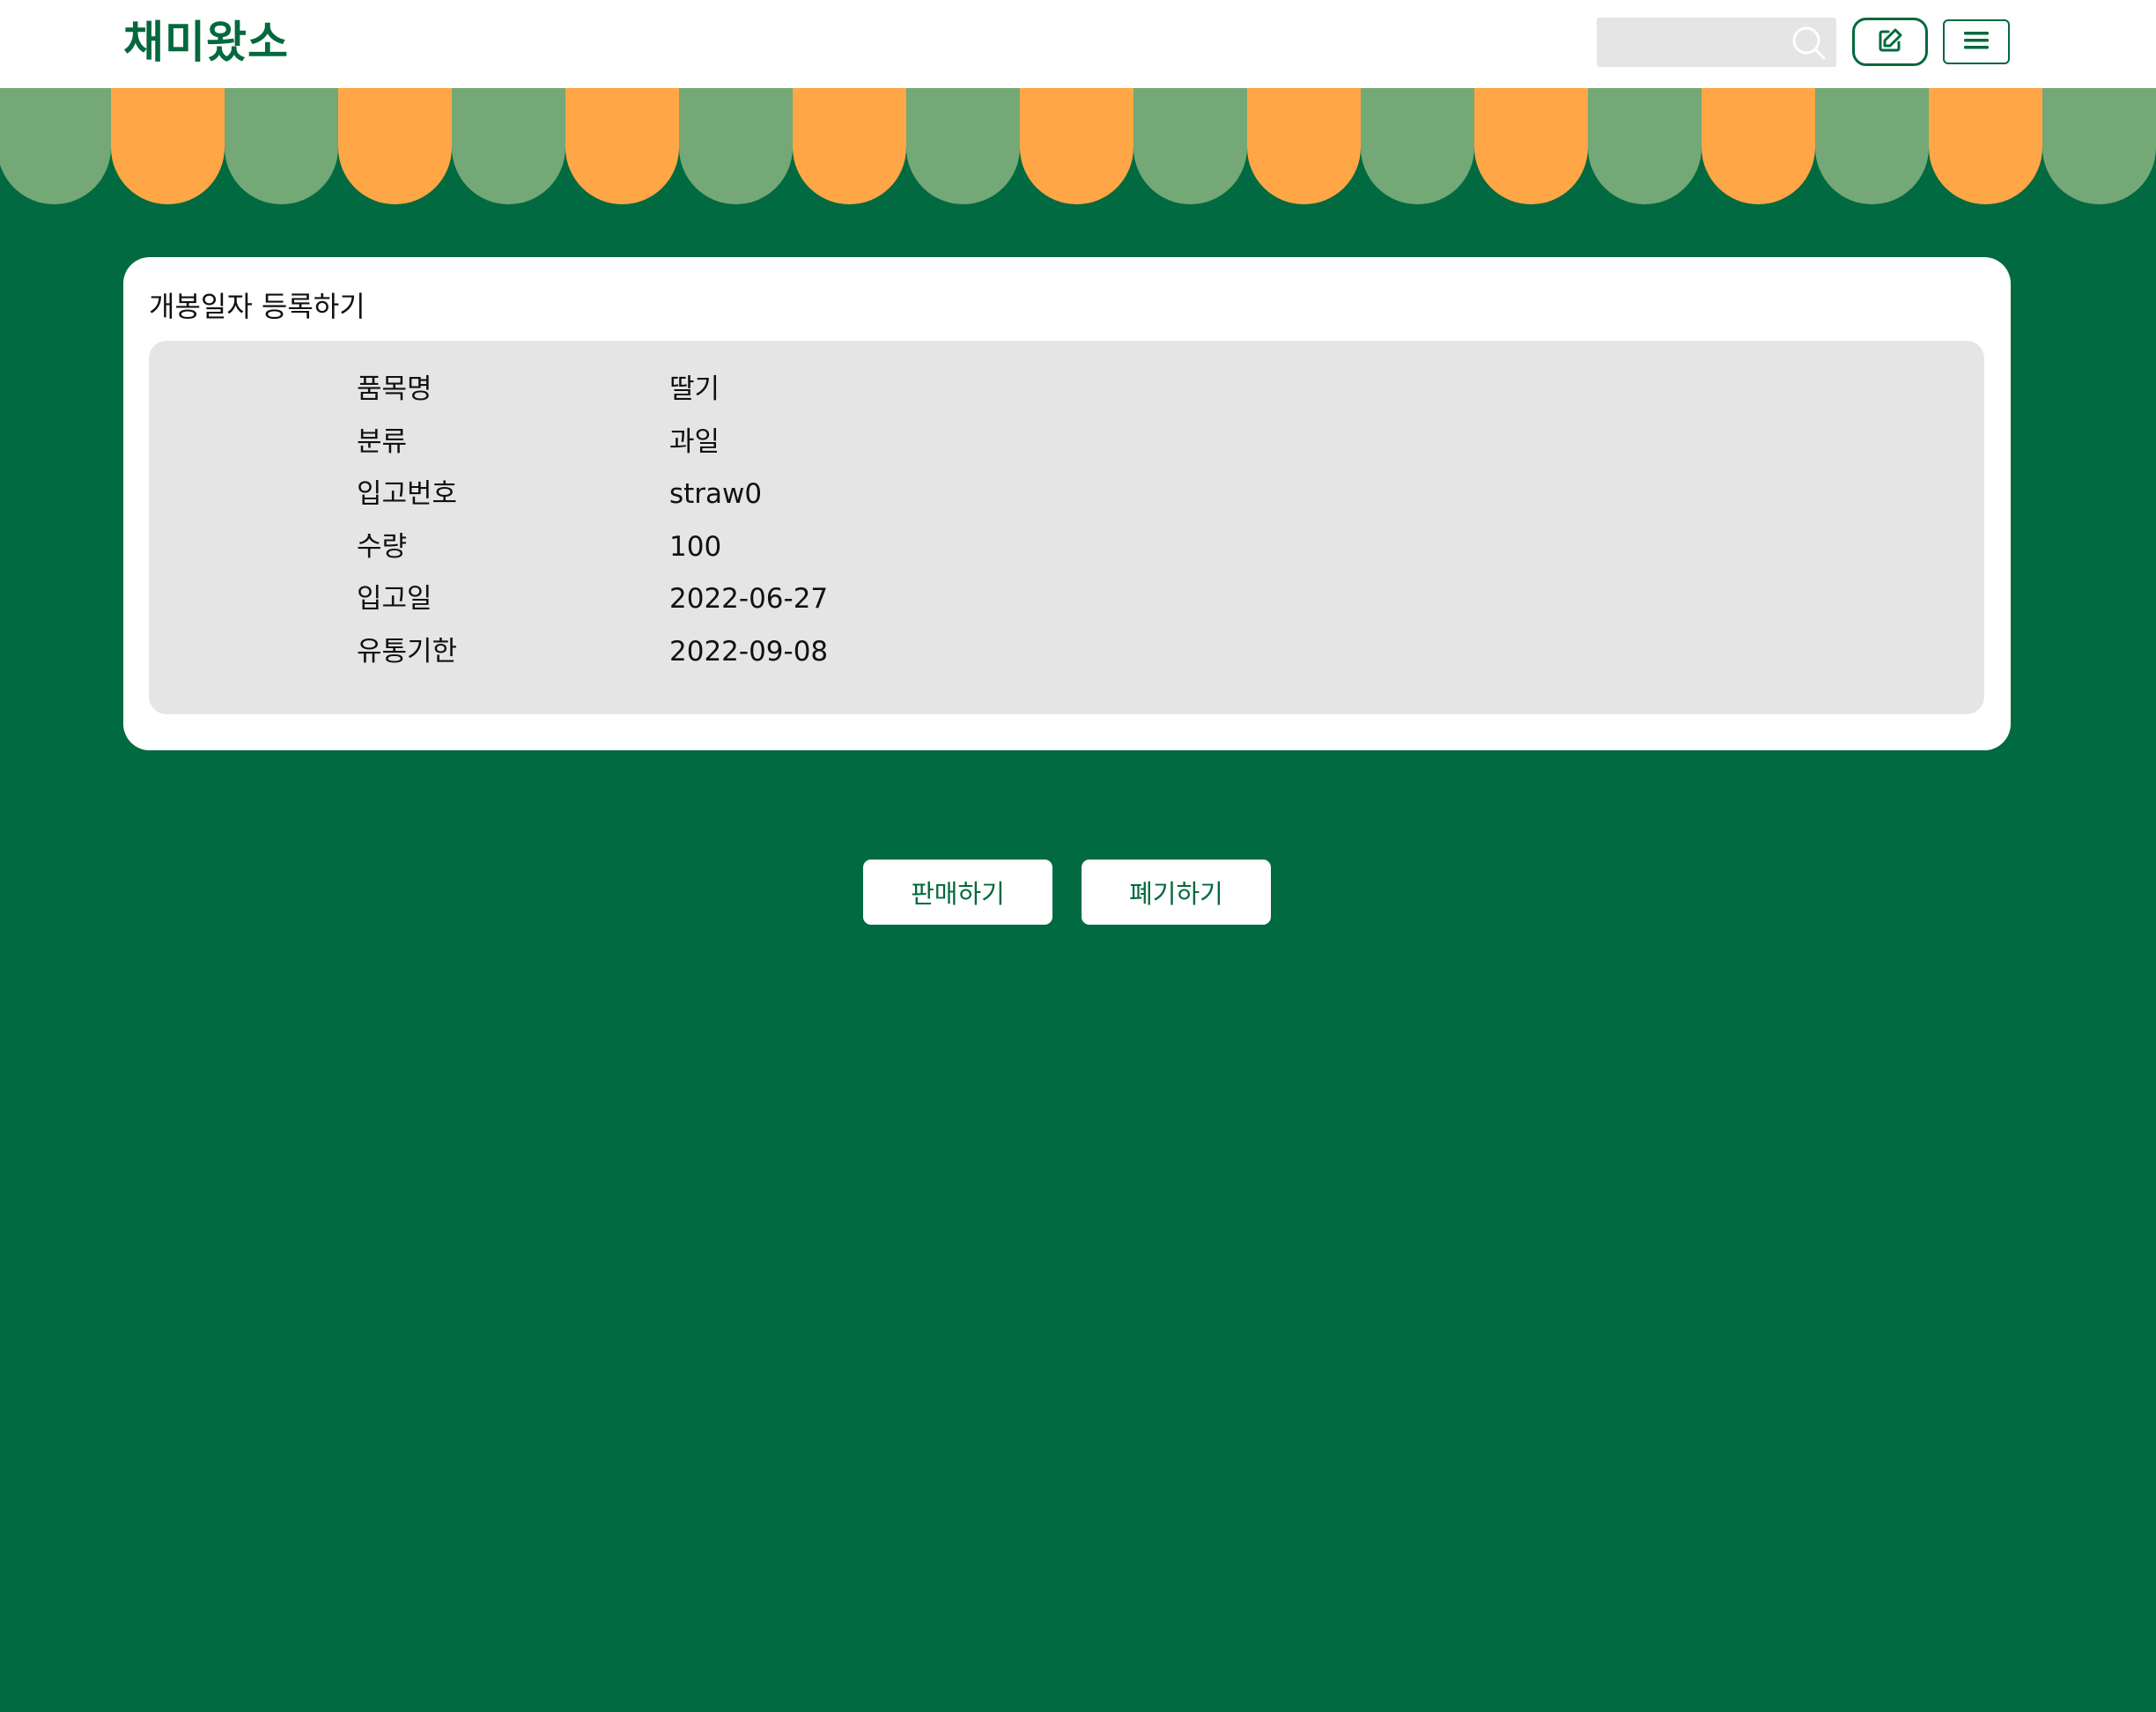 This screenshot has width=2156, height=1712. I want to click on info-label: 품목명, so click(394, 389).